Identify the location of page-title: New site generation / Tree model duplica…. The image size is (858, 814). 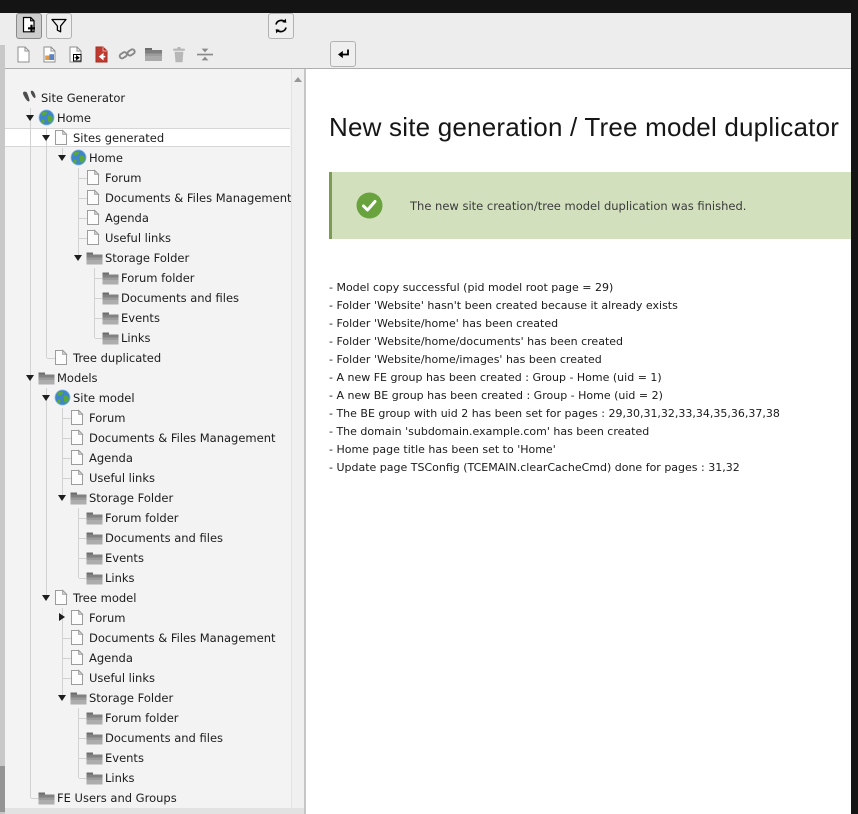
(584, 127).